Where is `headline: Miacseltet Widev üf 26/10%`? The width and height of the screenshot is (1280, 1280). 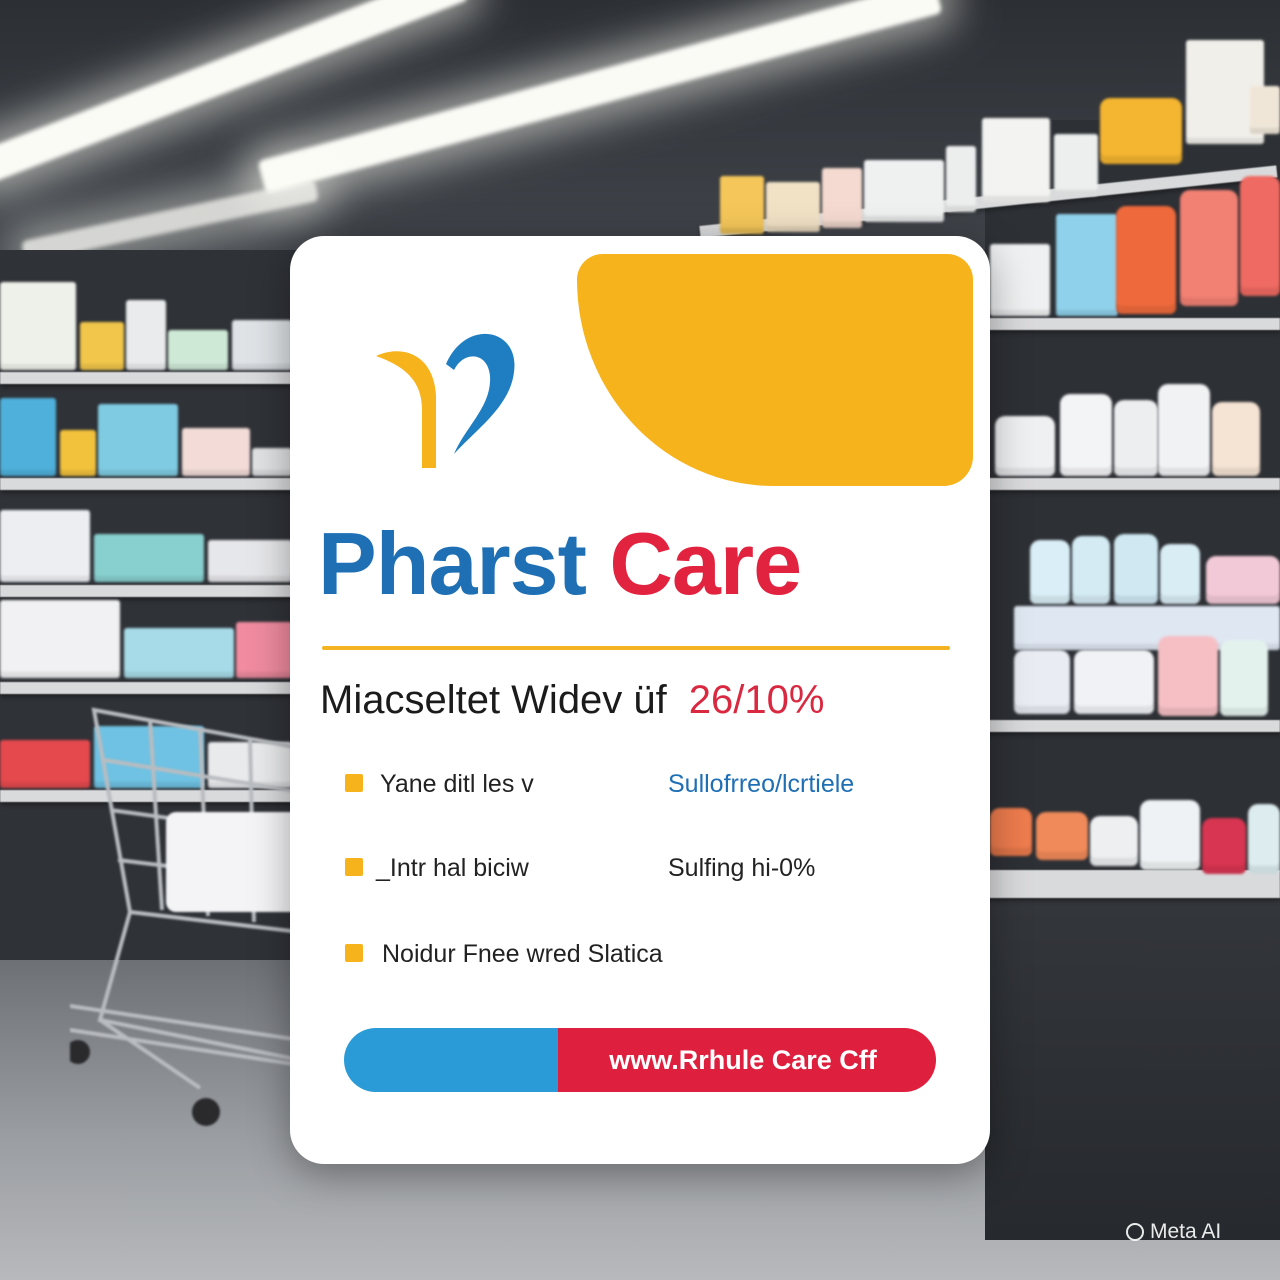 headline: Miacseltet Widev üf 26/10% is located at coordinates (640, 700).